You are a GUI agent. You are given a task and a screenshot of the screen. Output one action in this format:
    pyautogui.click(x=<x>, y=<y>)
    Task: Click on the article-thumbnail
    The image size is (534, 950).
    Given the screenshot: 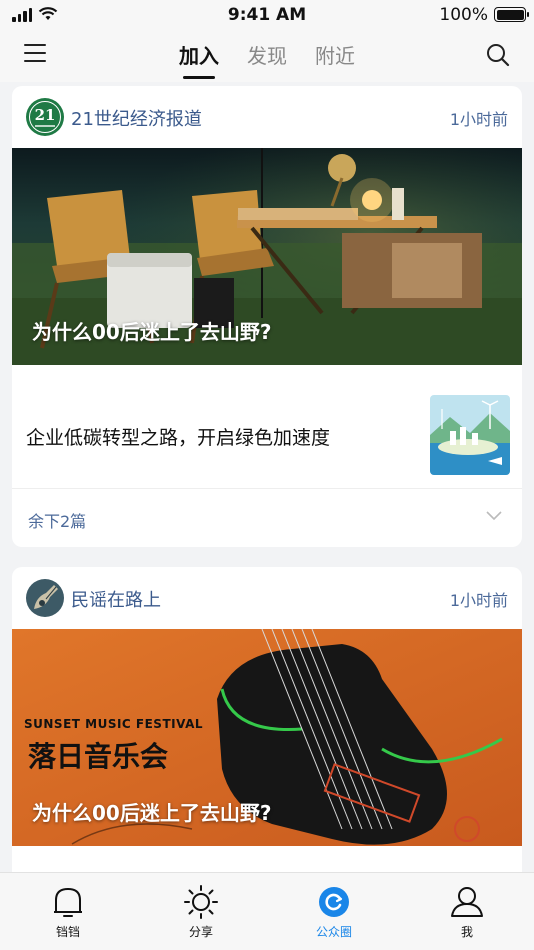 What is the action you would take?
    pyautogui.click(x=470, y=435)
    